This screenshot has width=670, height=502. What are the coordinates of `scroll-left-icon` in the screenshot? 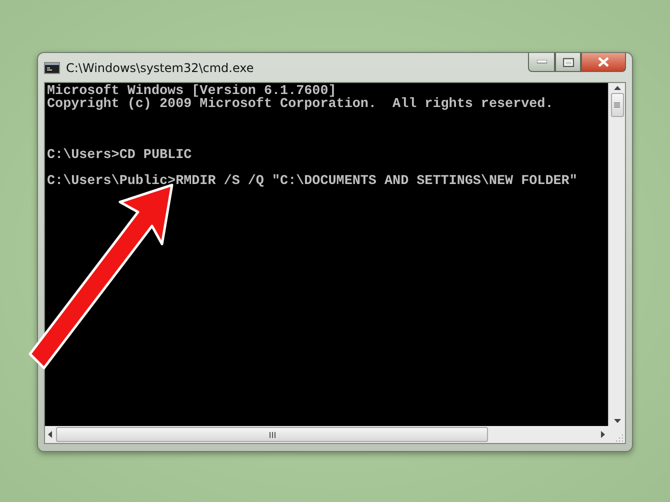 It's located at (50, 434).